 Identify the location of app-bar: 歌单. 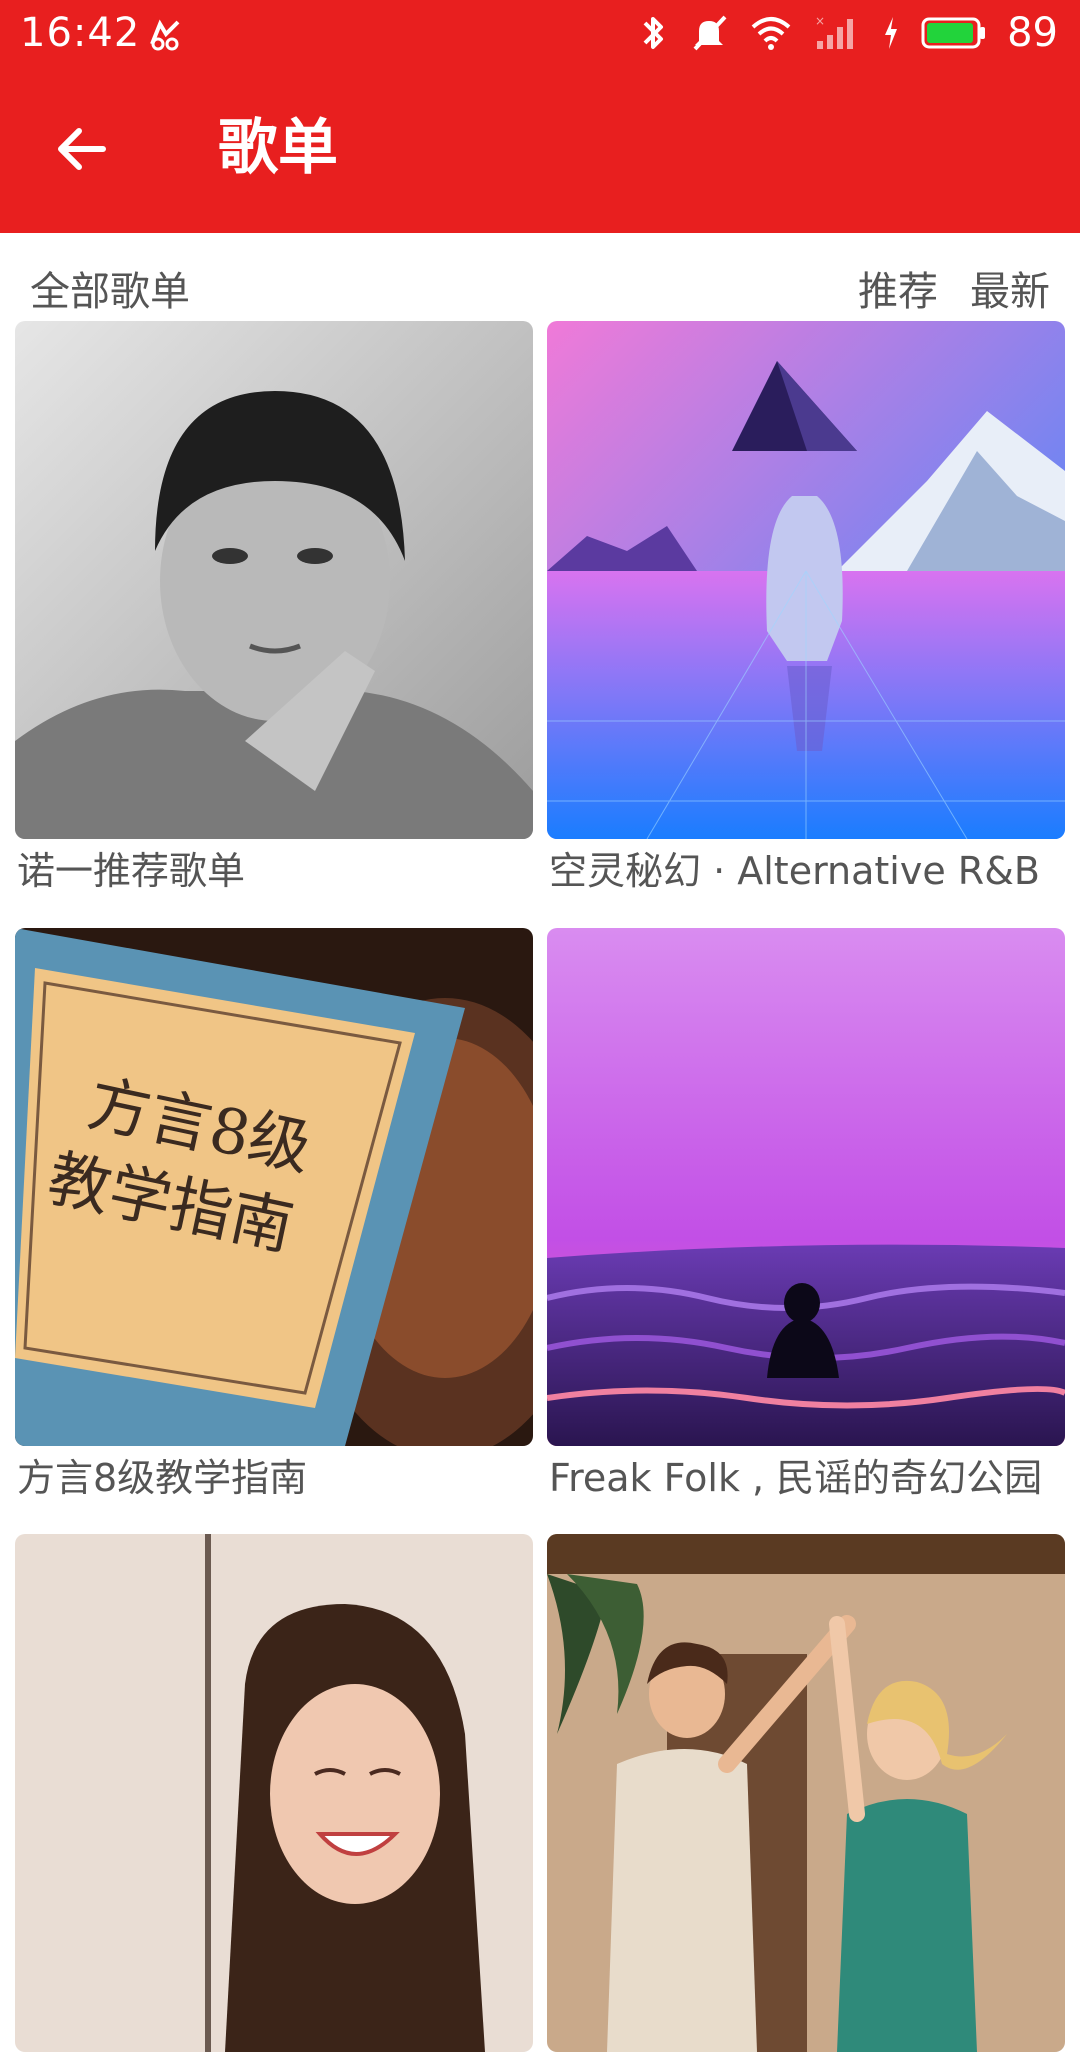
(540, 149).